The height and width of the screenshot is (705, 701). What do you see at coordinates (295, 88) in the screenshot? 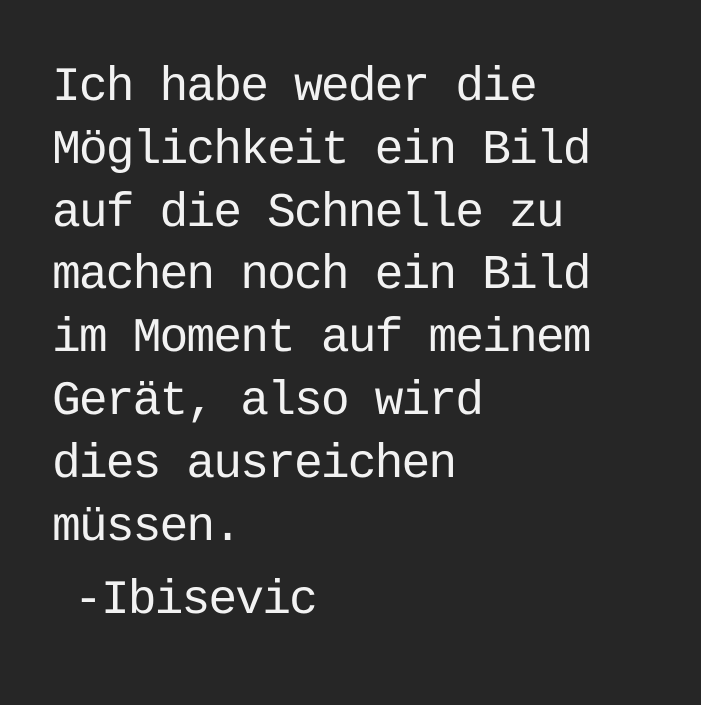
I see `quote-line-1: Ich habe weder die` at bounding box center [295, 88].